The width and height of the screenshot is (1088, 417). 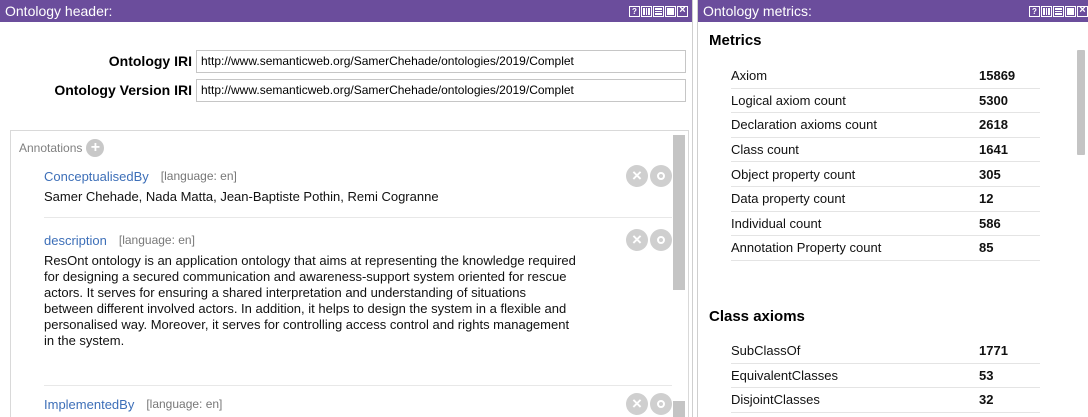 What do you see at coordinates (993, 100) in the screenshot?
I see `metric-value: 5300` at bounding box center [993, 100].